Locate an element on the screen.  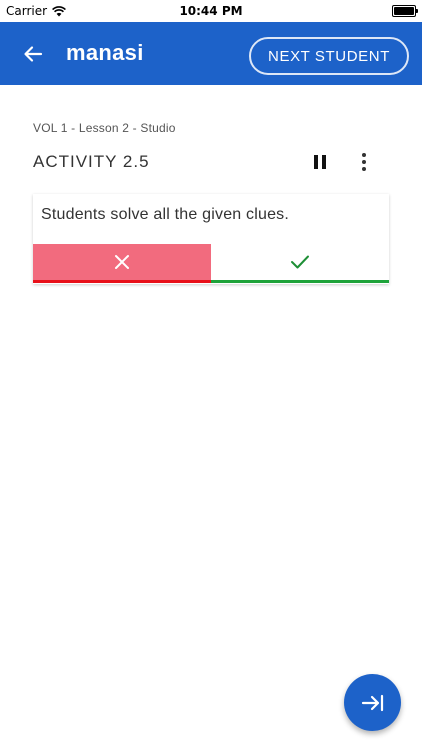
check-icon is located at coordinates (300, 262).